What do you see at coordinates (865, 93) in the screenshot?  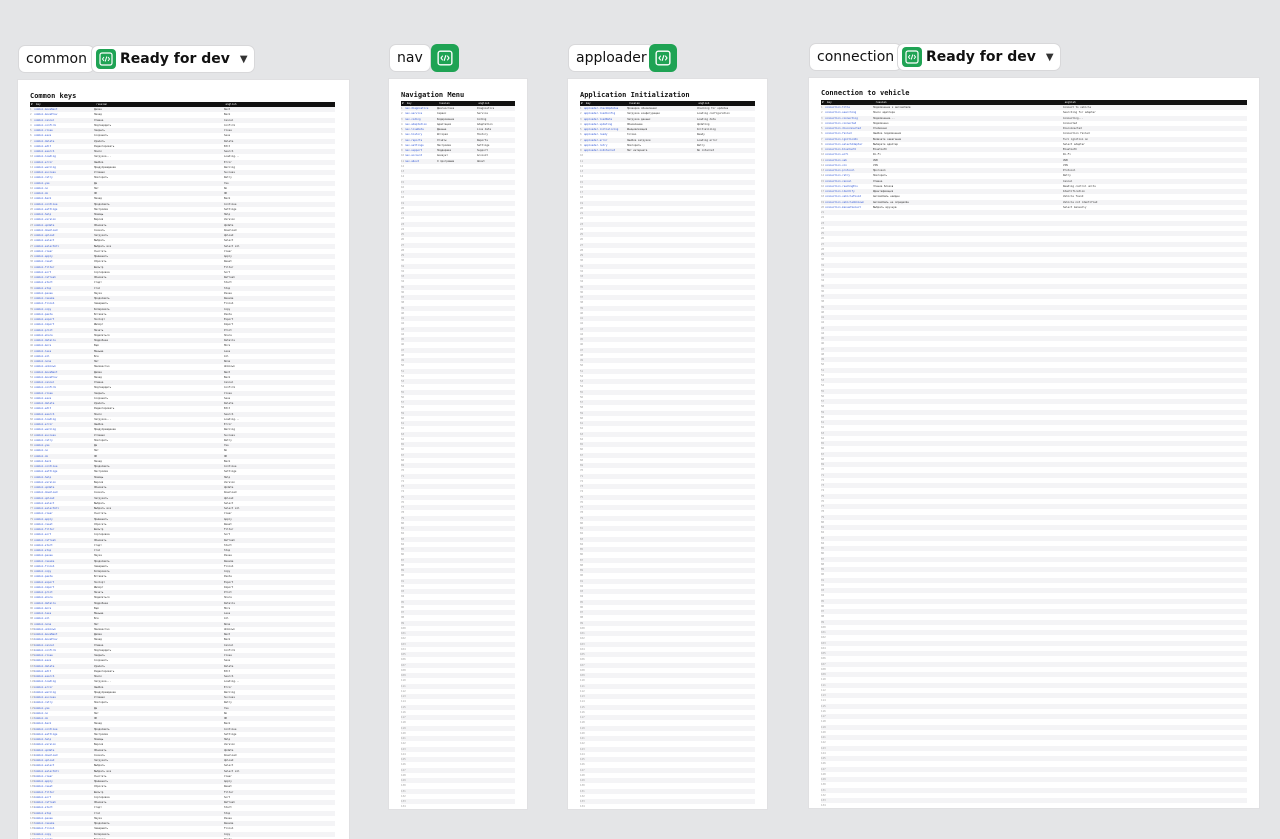 I see `frame-title: Connection to vehicle` at bounding box center [865, 93].